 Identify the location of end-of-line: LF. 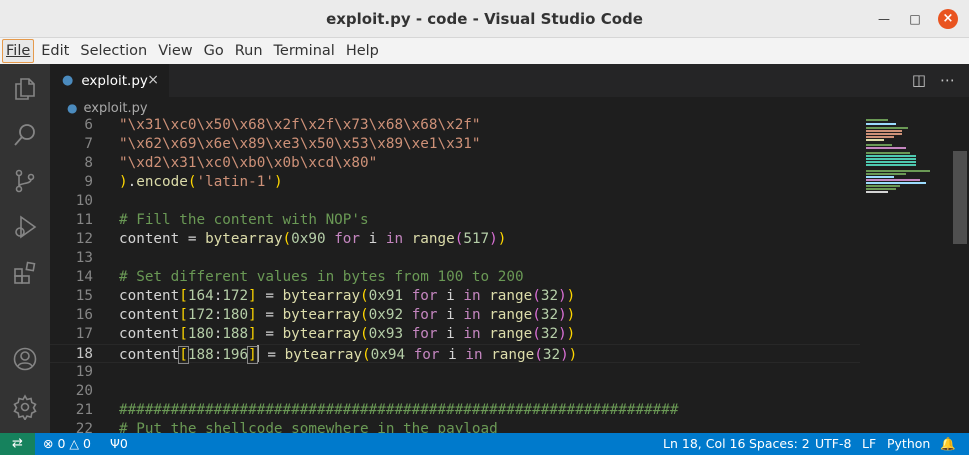
(869, 443).